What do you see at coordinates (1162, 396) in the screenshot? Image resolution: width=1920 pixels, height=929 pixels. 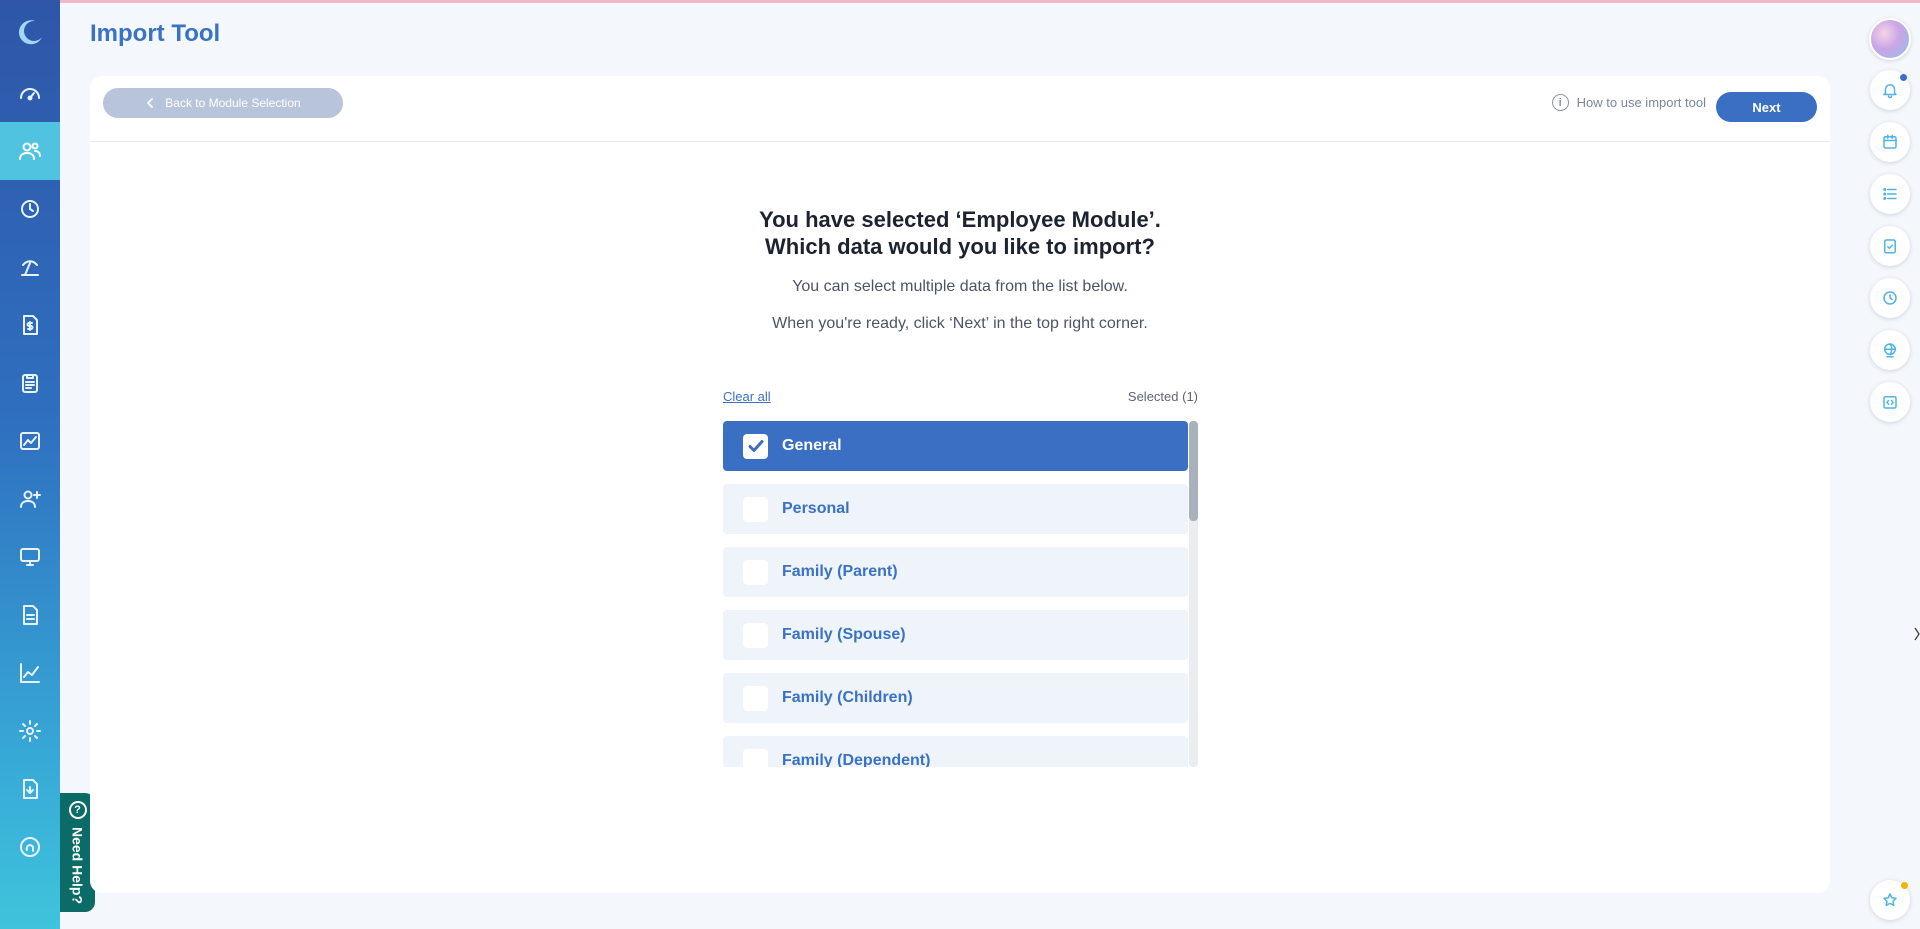 I see `selected-count: Selected (1)` at bounding box center [1162, 396].